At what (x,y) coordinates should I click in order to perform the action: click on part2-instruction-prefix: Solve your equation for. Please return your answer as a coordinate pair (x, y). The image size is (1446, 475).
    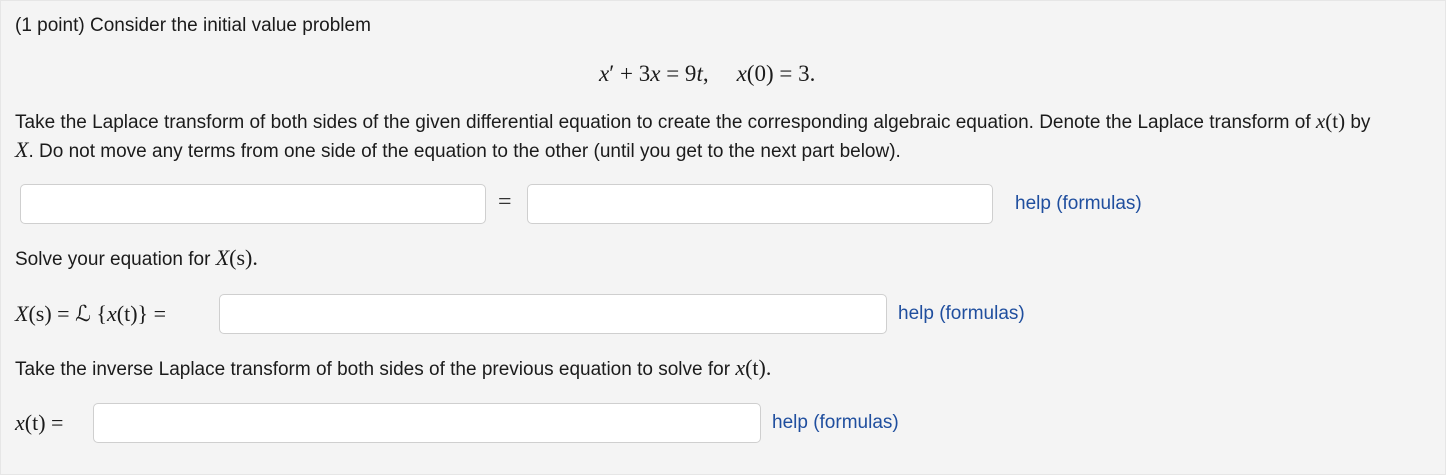
    Looking at the image, I should click on (113, 259).